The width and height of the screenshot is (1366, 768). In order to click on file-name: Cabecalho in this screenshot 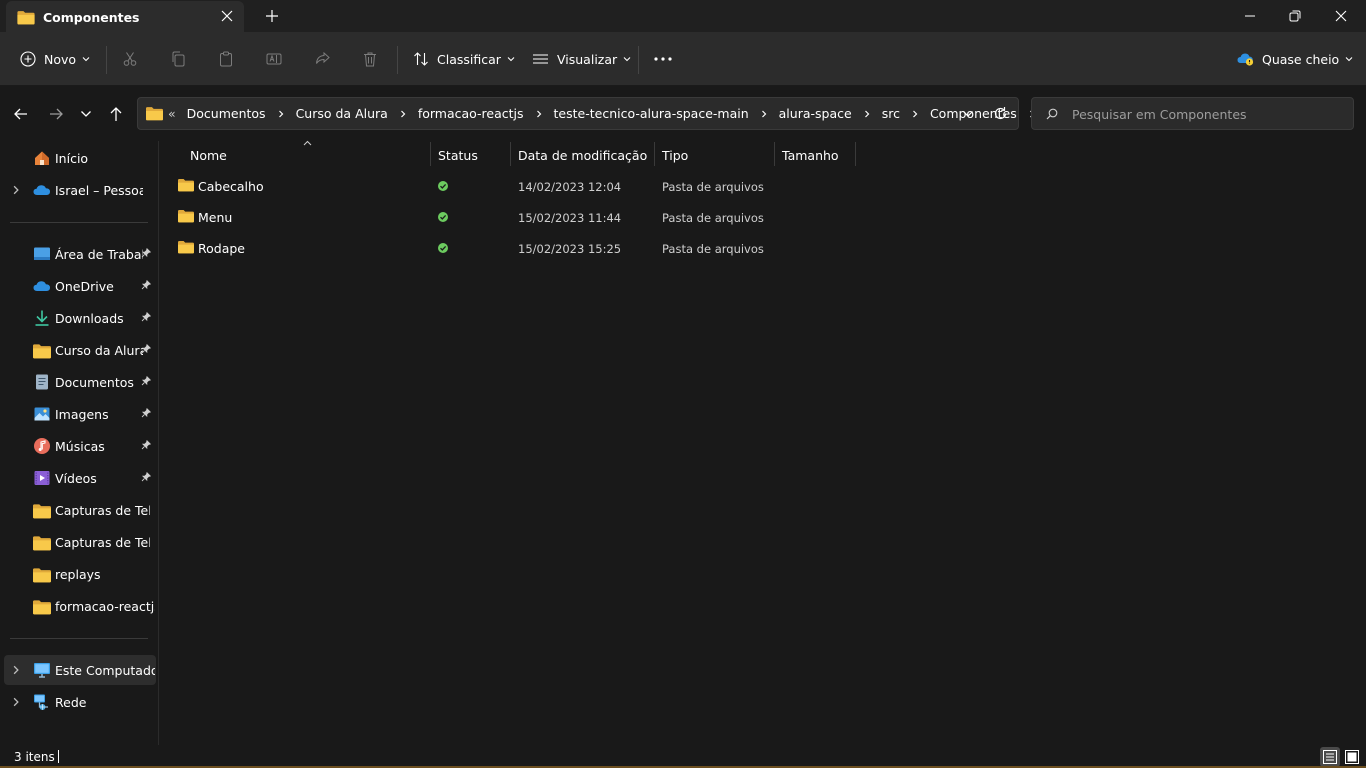, I will do `click(231, 186)`.